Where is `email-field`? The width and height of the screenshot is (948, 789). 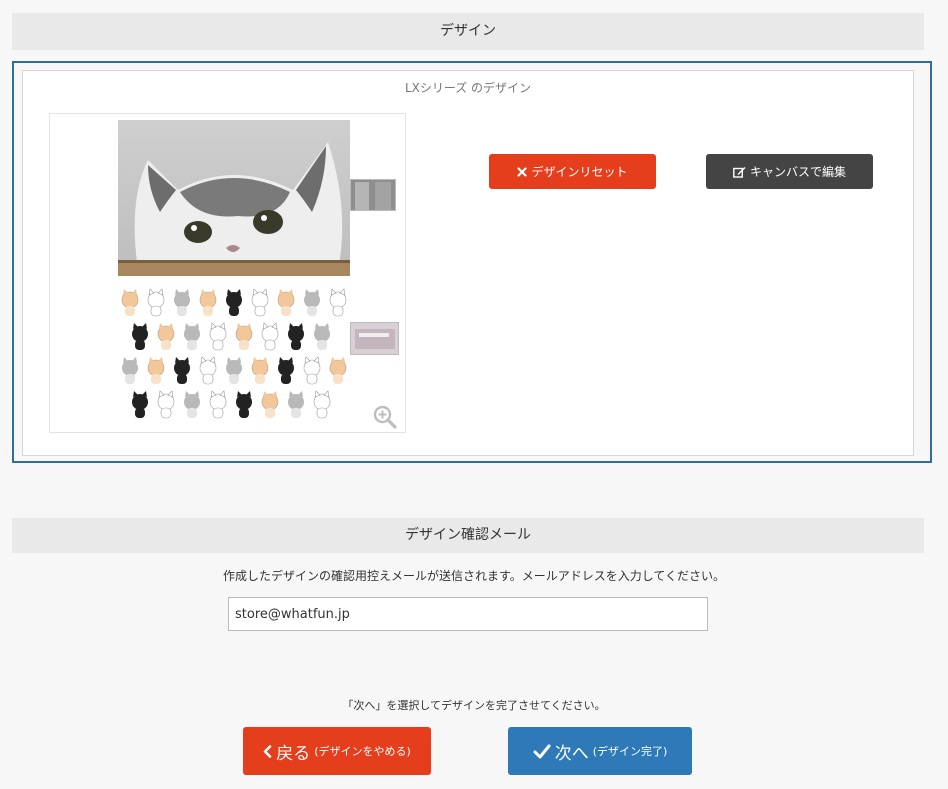
email-field is located at coordinates (468, 614).